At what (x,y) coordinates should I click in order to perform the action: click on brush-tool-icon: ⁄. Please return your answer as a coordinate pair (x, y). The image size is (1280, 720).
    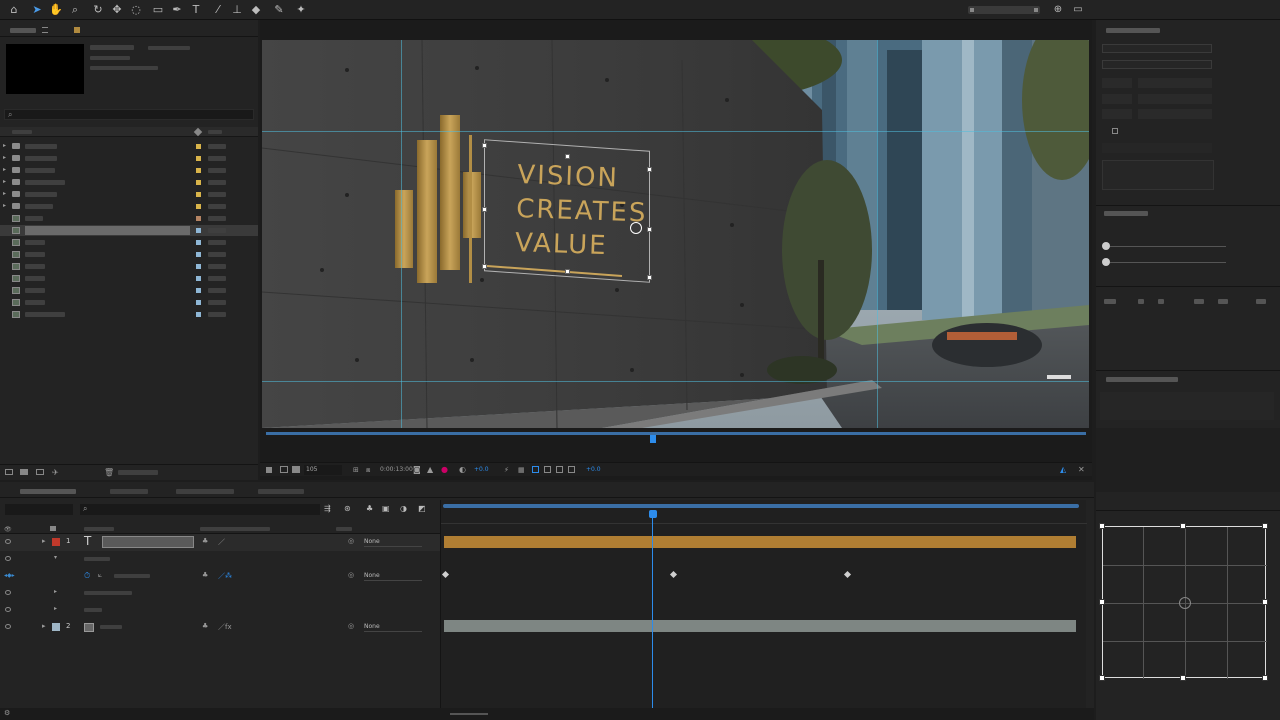
    Looking at the image, I should click on (218, 10).